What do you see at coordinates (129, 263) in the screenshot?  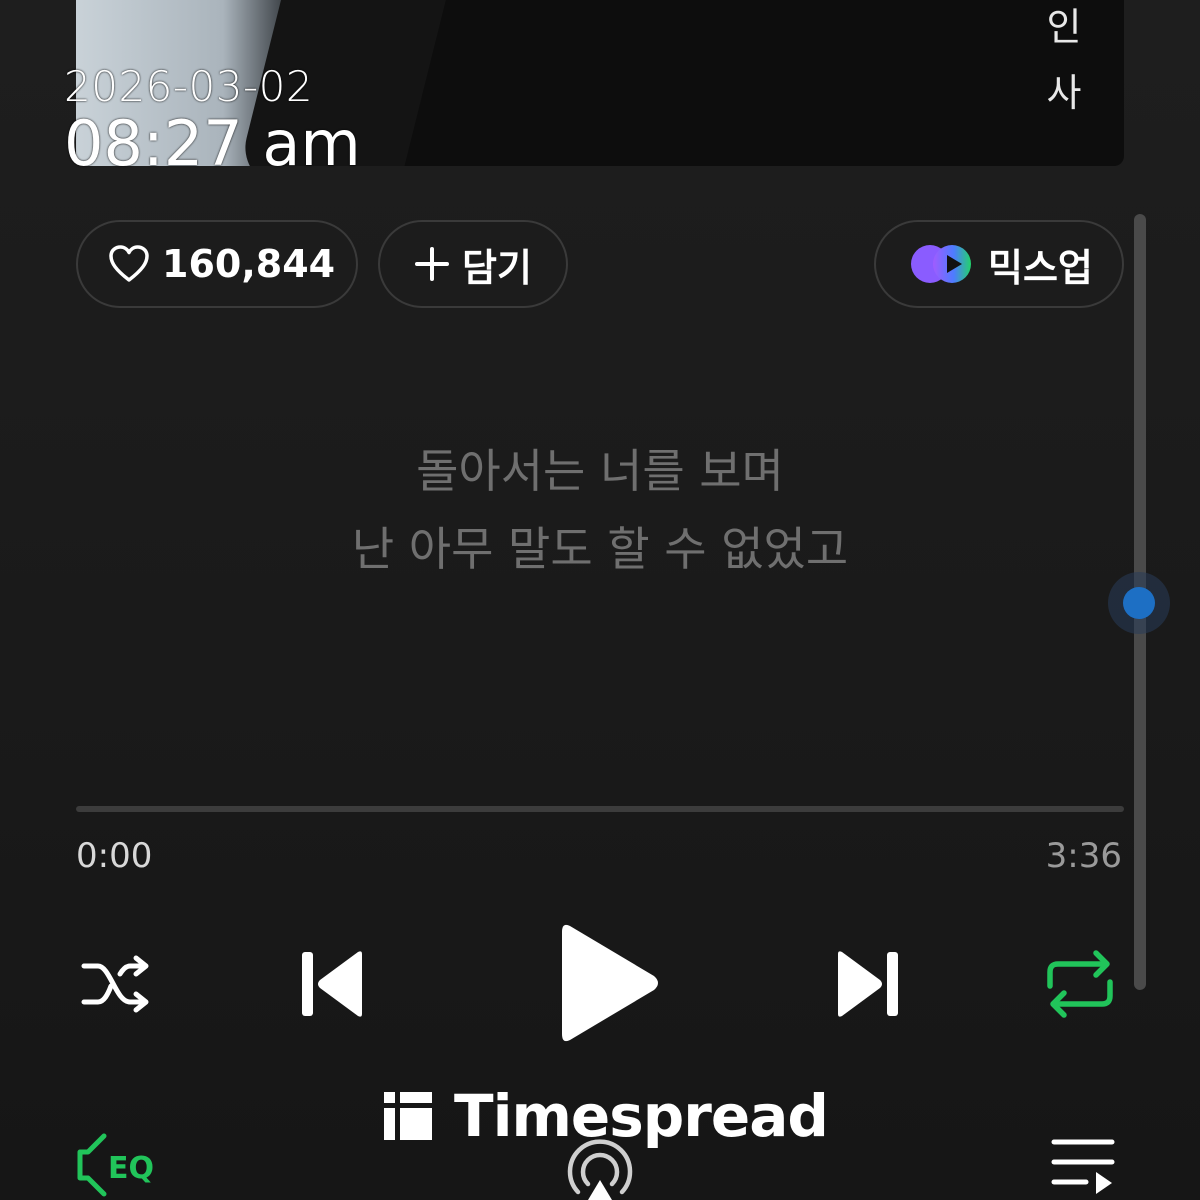 I see `heart-icon` at bounding box center [129, 263].